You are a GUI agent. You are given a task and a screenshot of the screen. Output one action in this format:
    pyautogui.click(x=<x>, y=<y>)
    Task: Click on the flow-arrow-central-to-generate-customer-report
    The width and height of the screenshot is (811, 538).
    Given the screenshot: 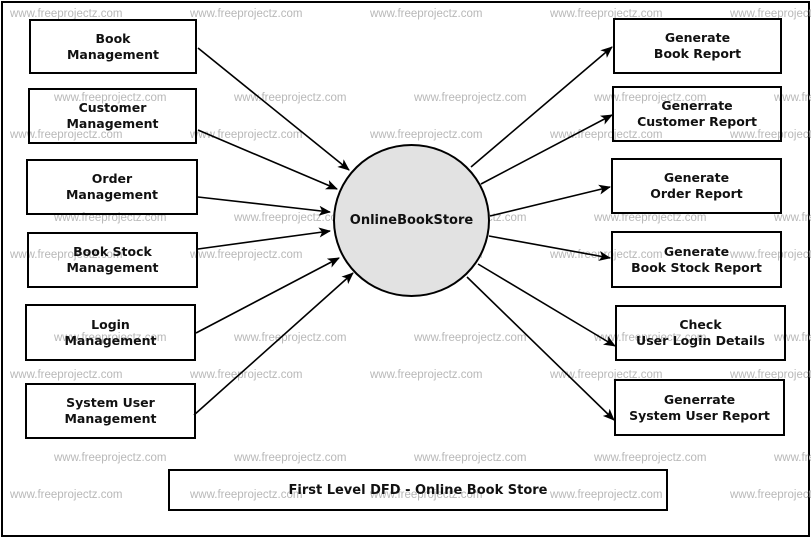 What is the action you would take?
    pyautogui.click(x=546, y=149)
    